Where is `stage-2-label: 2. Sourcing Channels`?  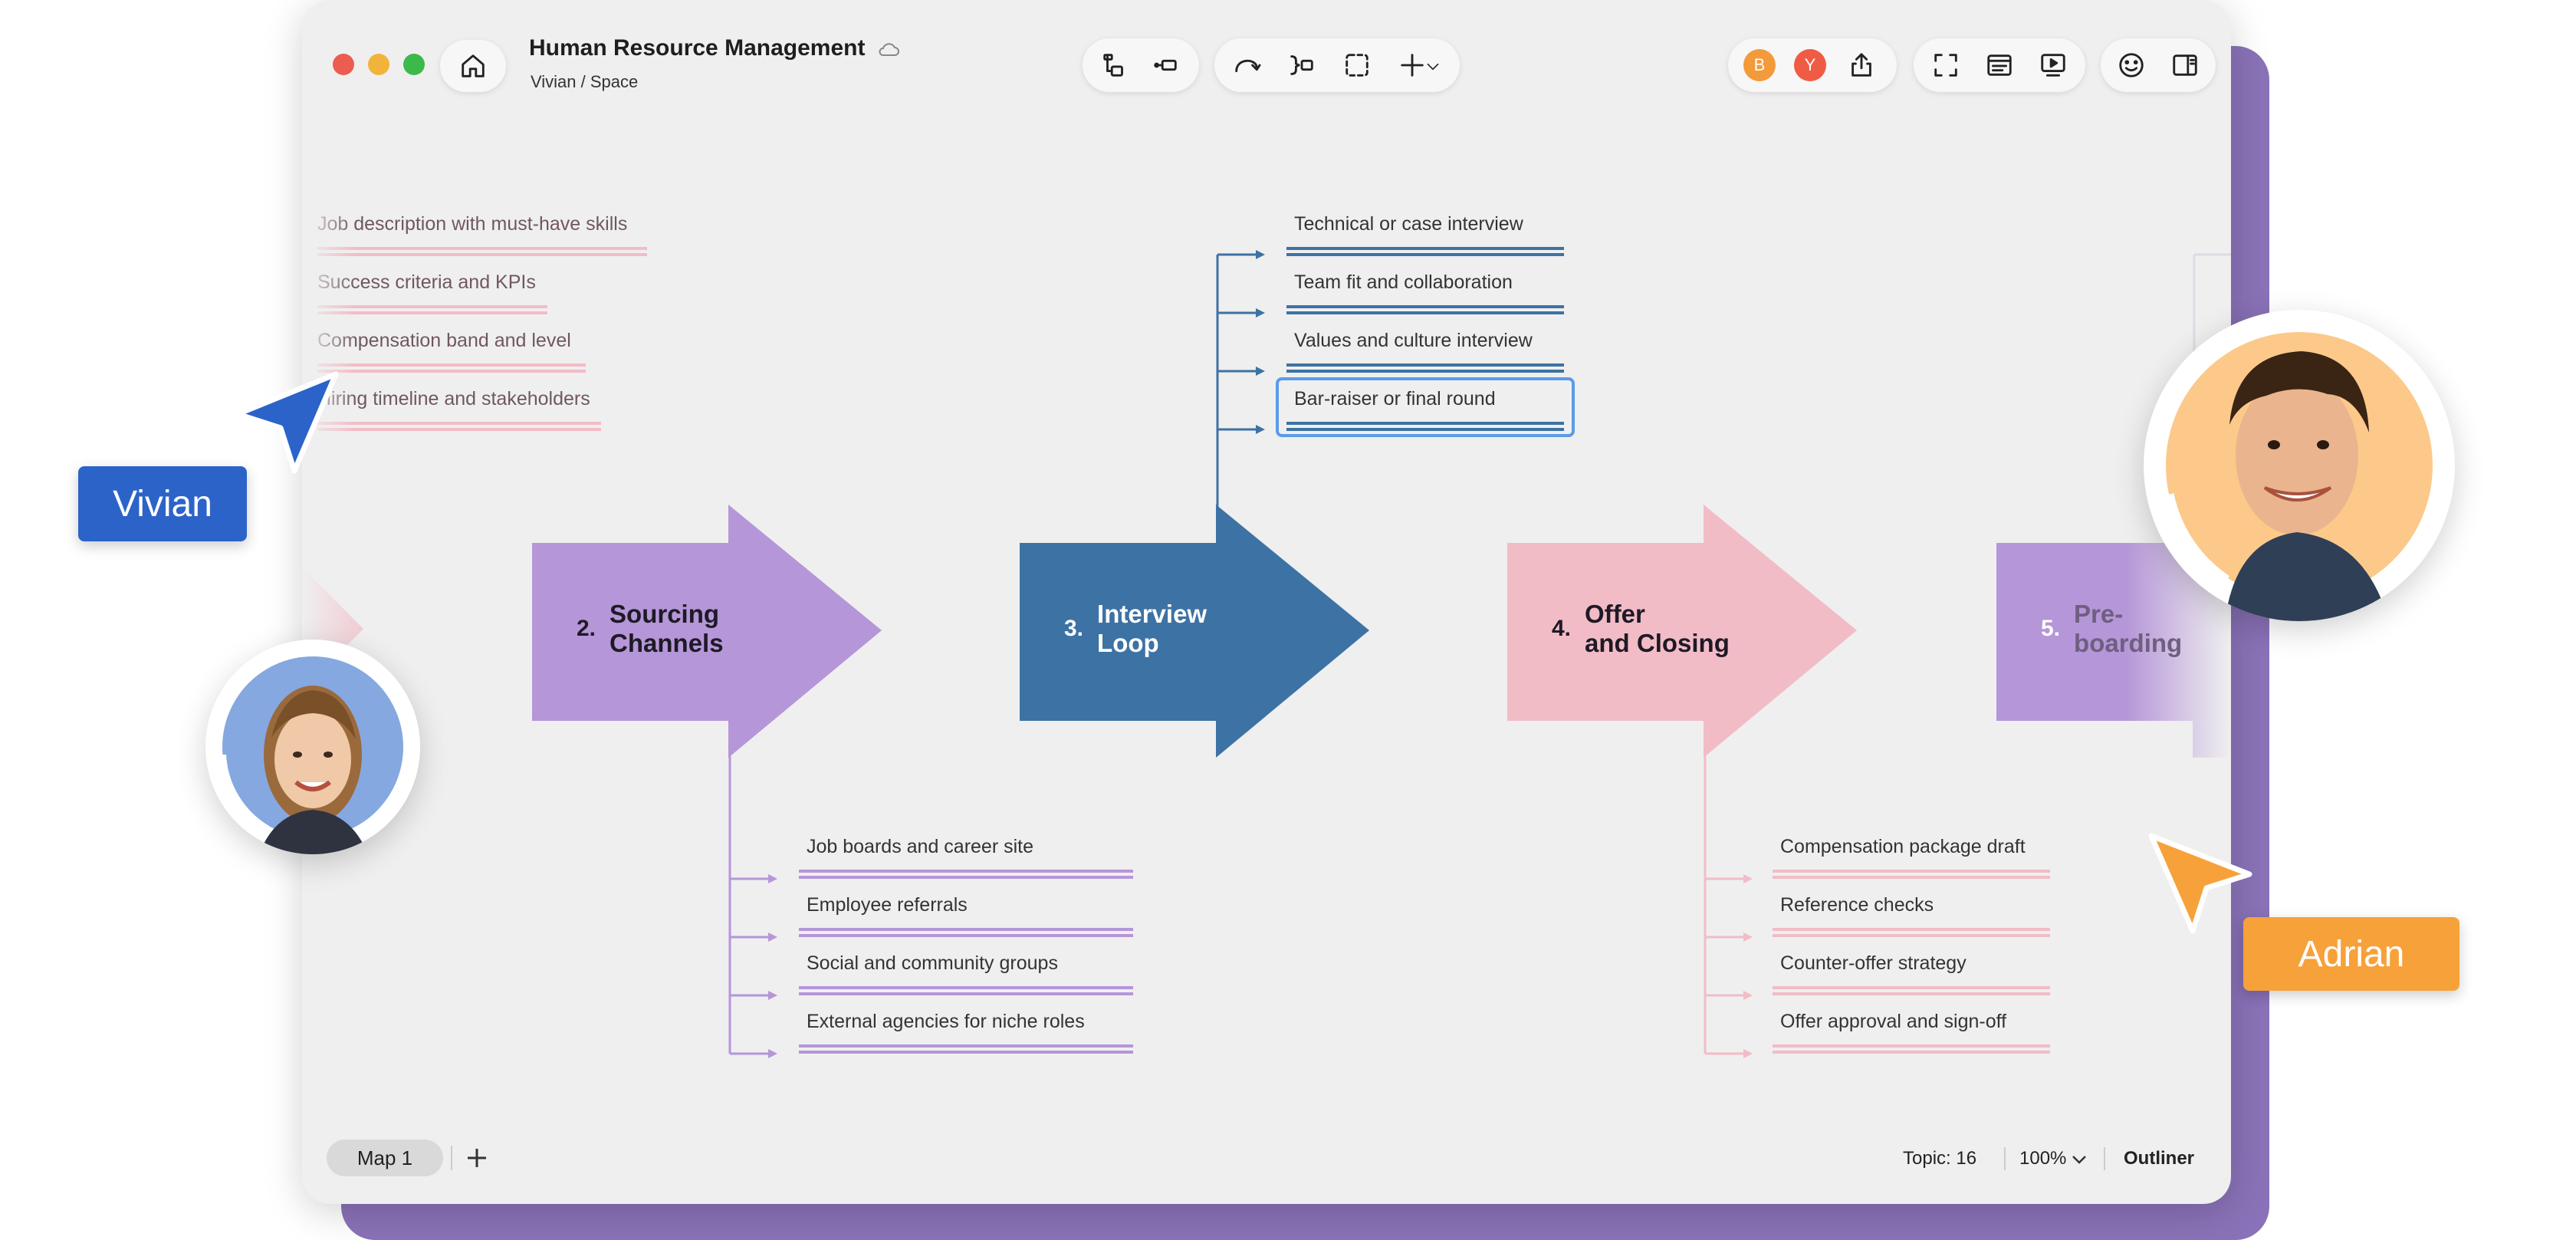
stage-2-label: 2. Sourcing Channels is located at coordinates (651, 629).